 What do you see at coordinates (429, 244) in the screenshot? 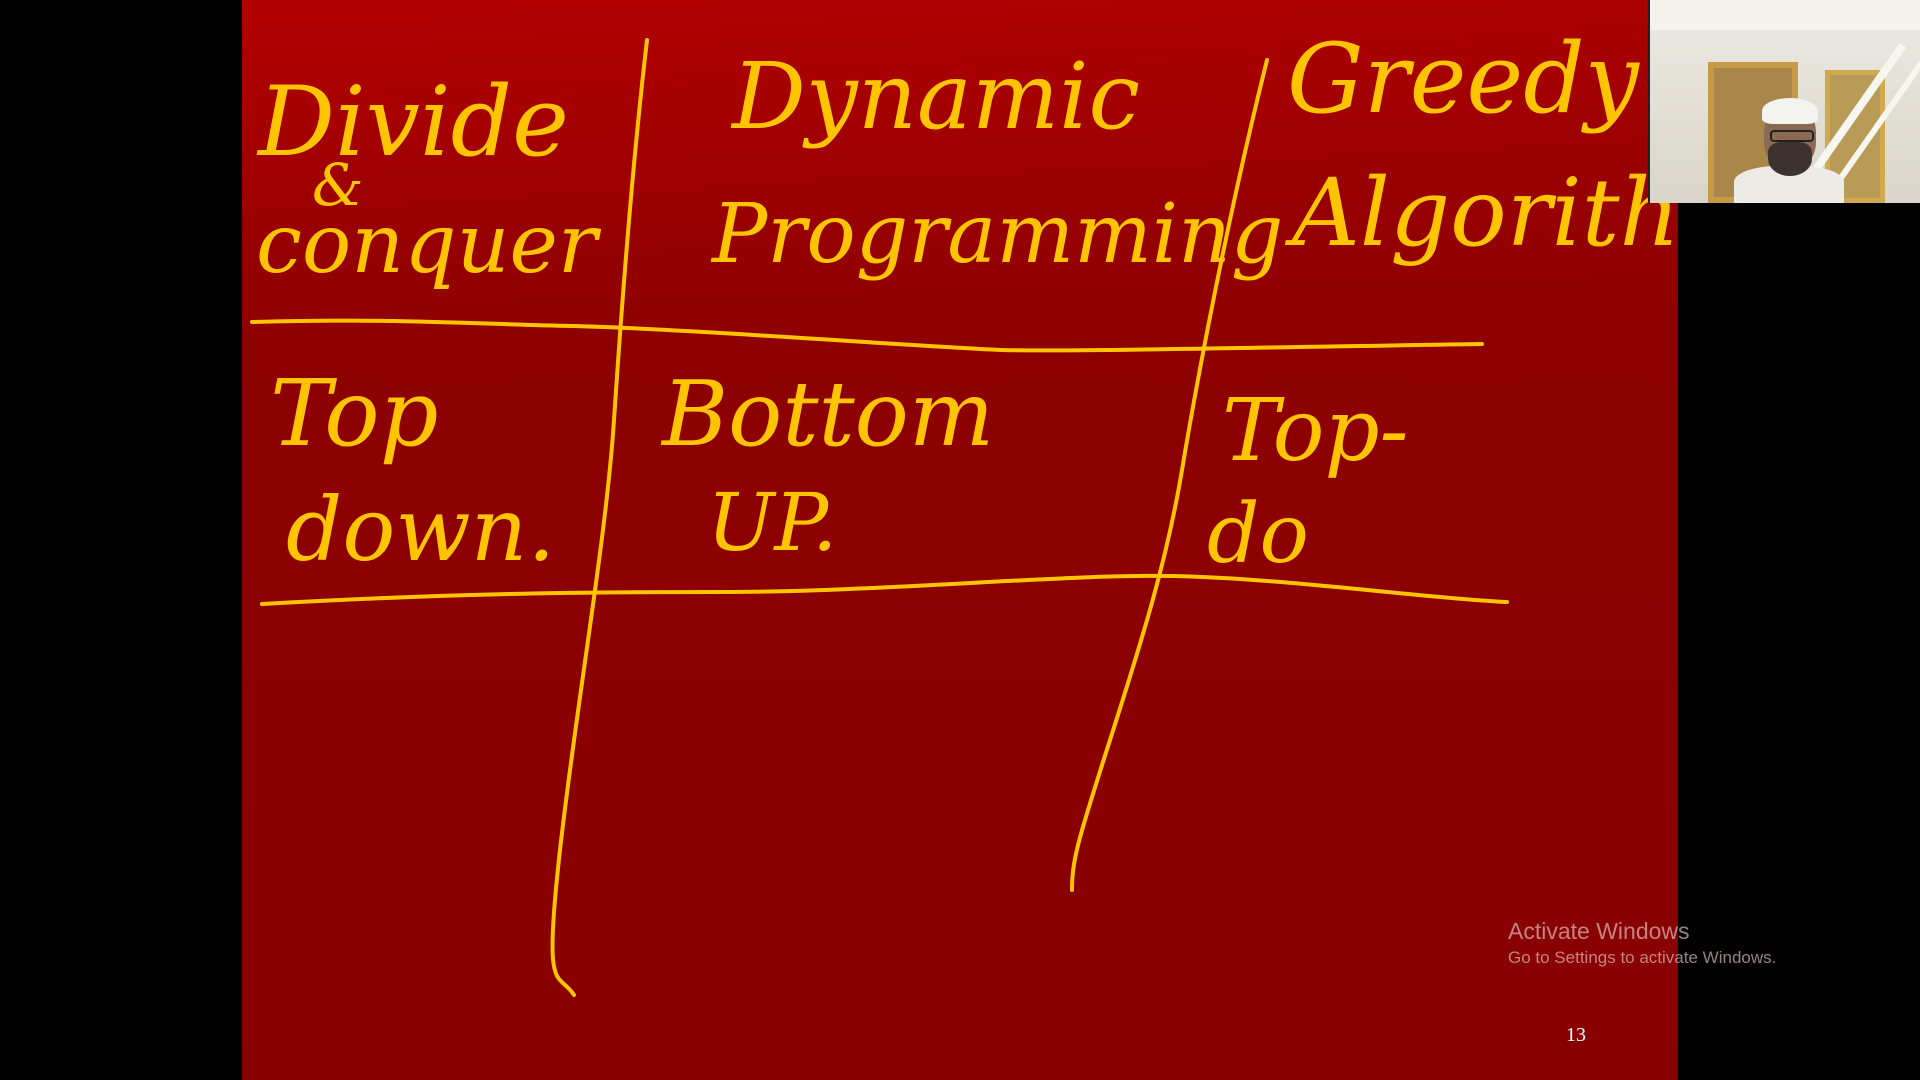
I see `col1-header-line3: conquer` at bounding box center [429, 244].